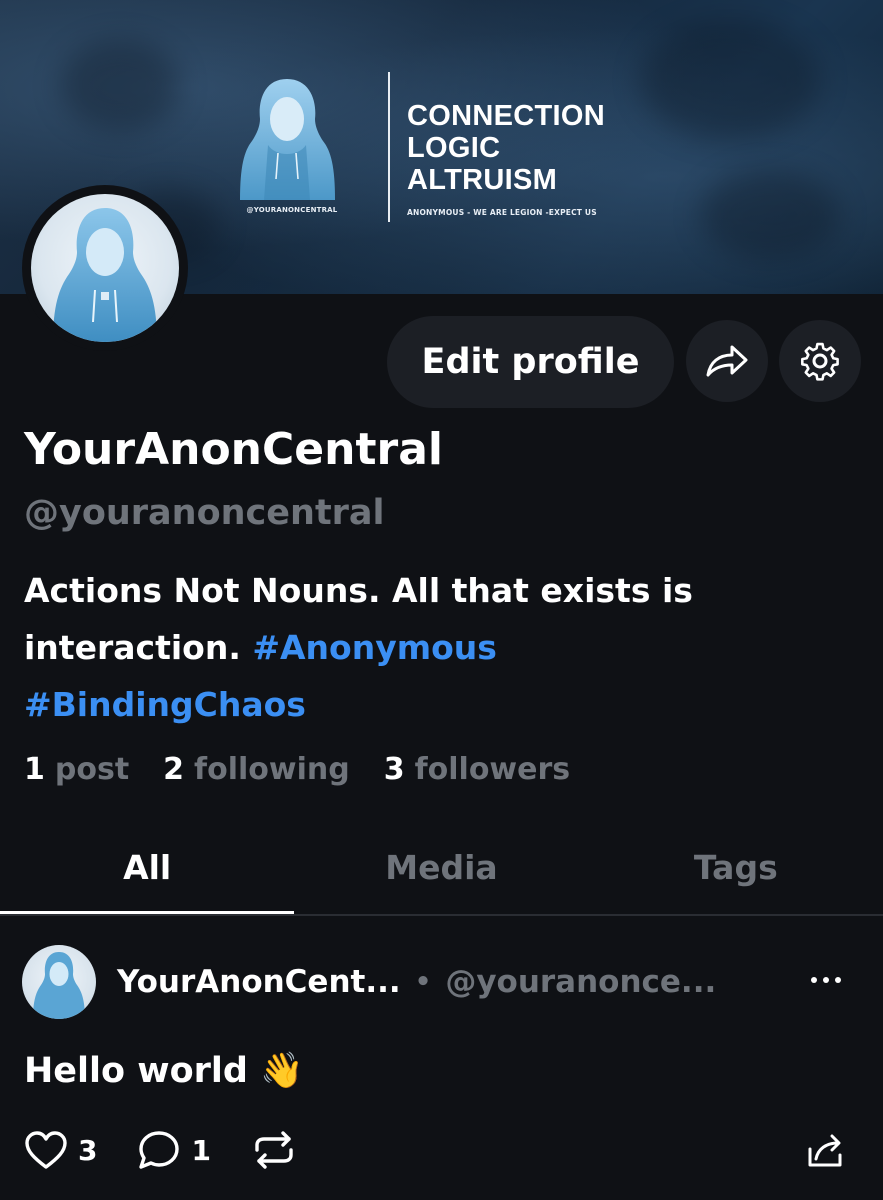 This screenshot has height=1200, width=883. What do you see at coordinates (502, 212) in the screenshot?
I see `banner-tagline: ANONYMOUS - WE ARE LEGION -EXPECT US` at bounding box center [502, 212].